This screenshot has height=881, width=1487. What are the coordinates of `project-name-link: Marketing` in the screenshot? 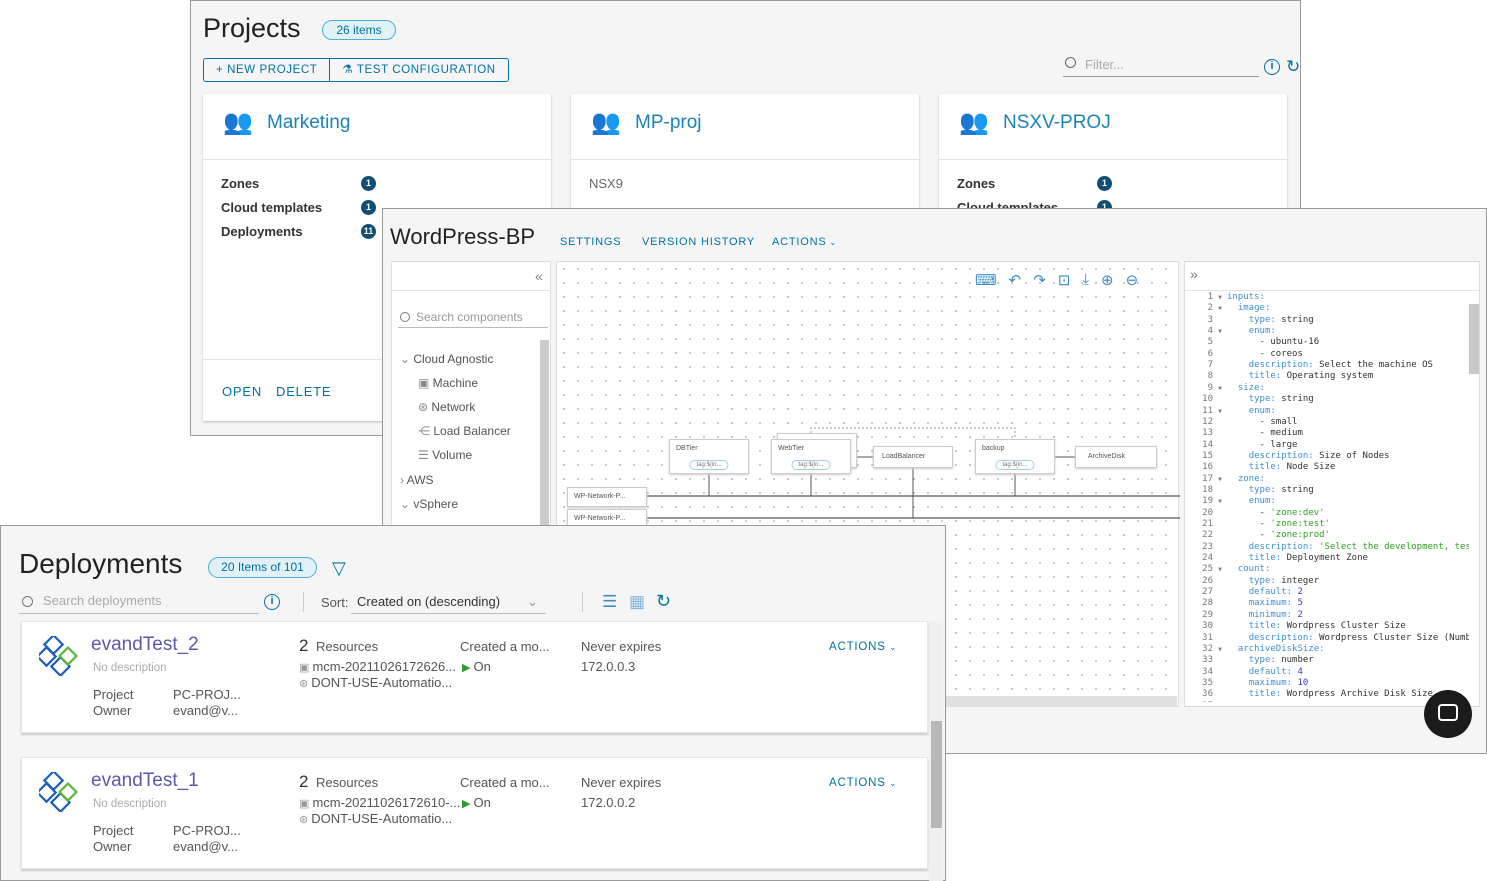 It's located at (308, 123).